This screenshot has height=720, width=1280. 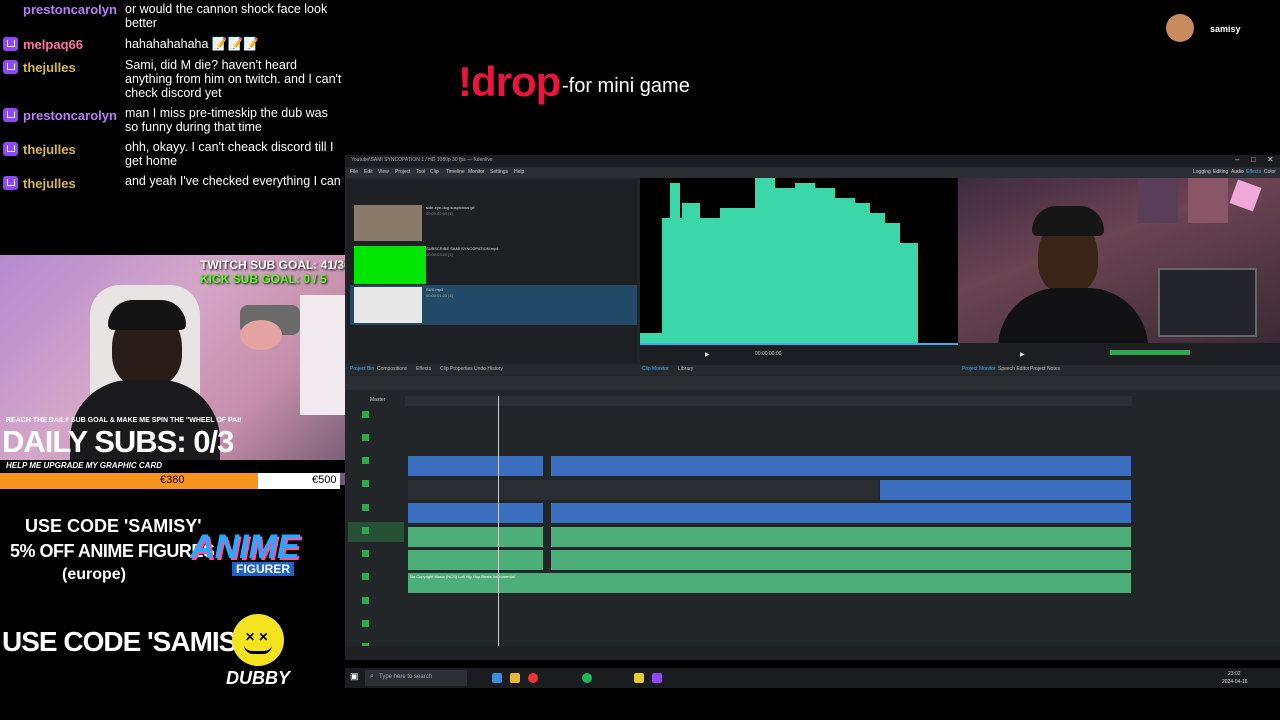 I want to click on layout-color: Color, so click(x=1270, y=172).